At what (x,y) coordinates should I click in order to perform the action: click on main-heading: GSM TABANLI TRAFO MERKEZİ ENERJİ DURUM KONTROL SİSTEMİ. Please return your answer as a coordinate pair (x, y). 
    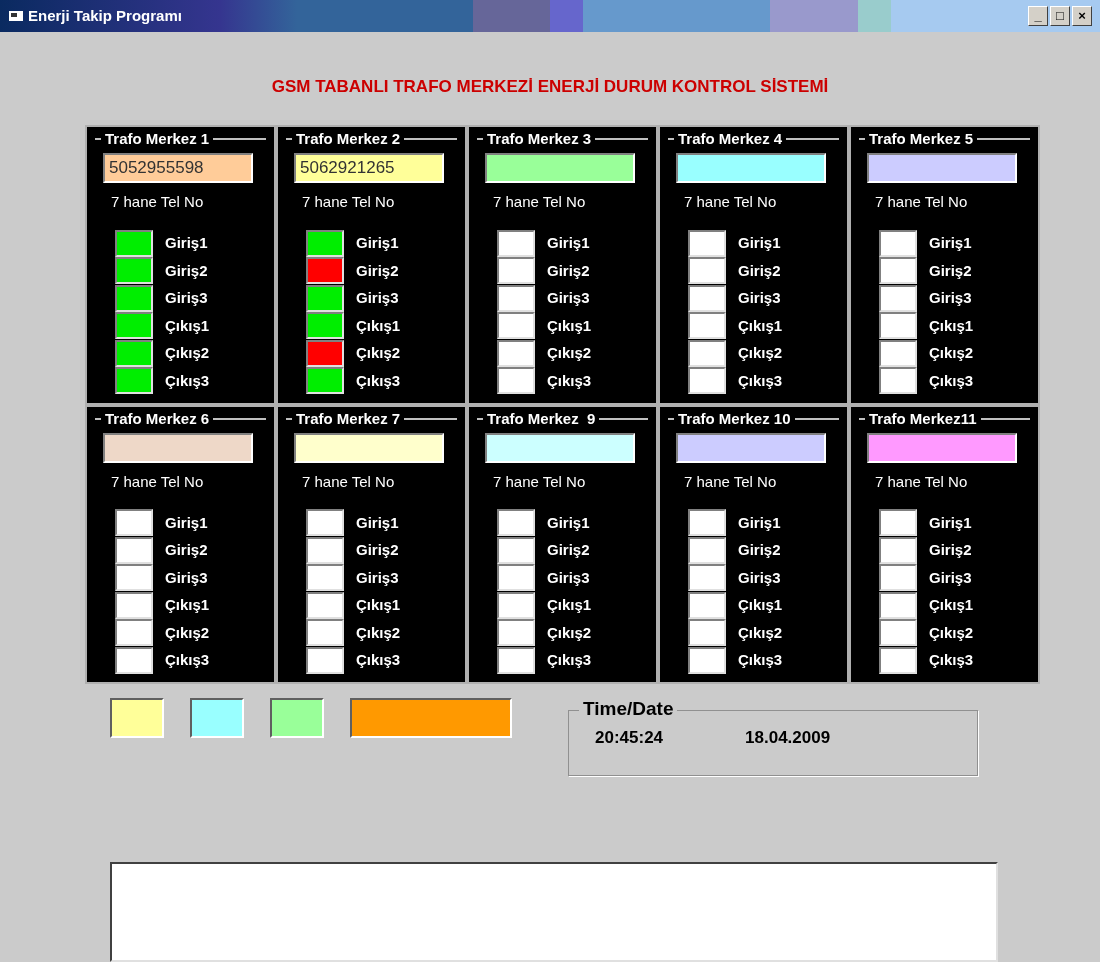
    Looking at the image, I should click on (550, 86).